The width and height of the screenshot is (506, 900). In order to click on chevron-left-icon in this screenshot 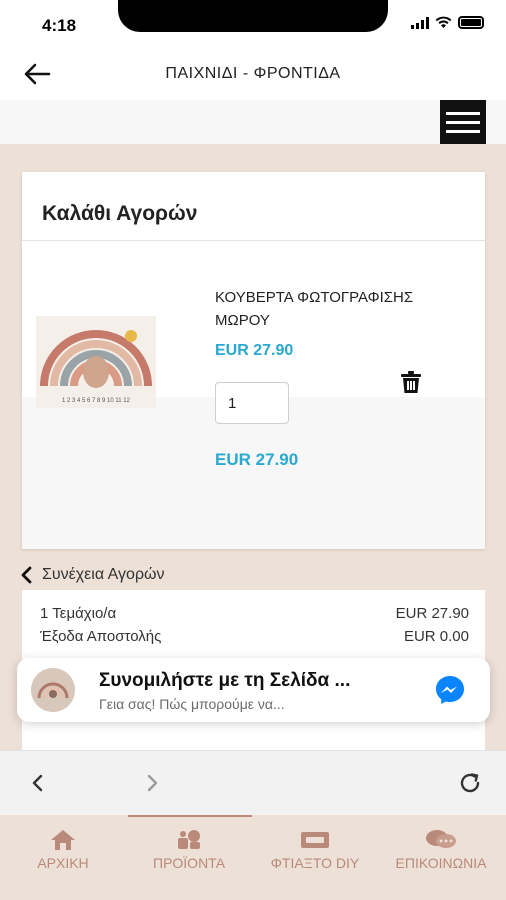, I will do `click(26, 575)`.